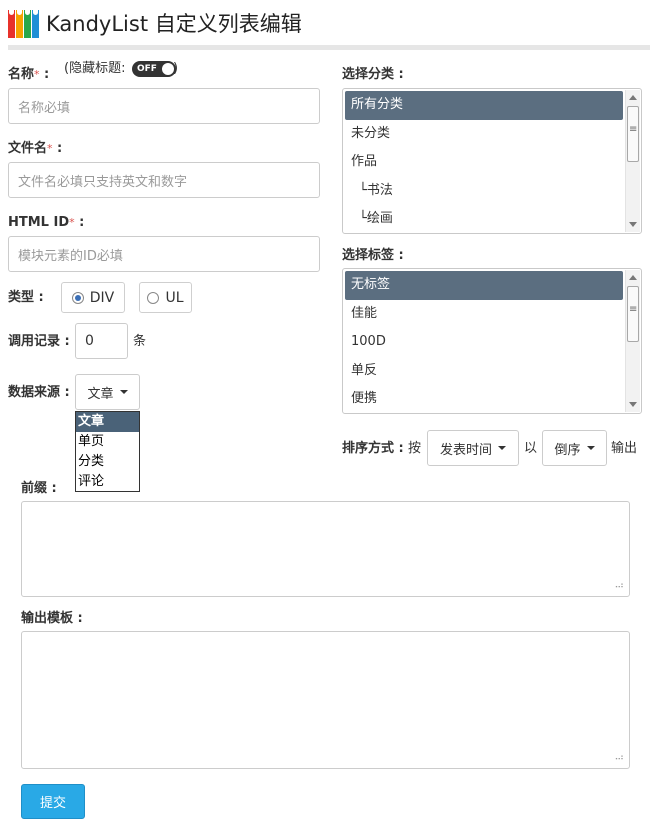 The image size is (650, 833). I want to click on sort-order-select: 倒序, so click(574, 448).